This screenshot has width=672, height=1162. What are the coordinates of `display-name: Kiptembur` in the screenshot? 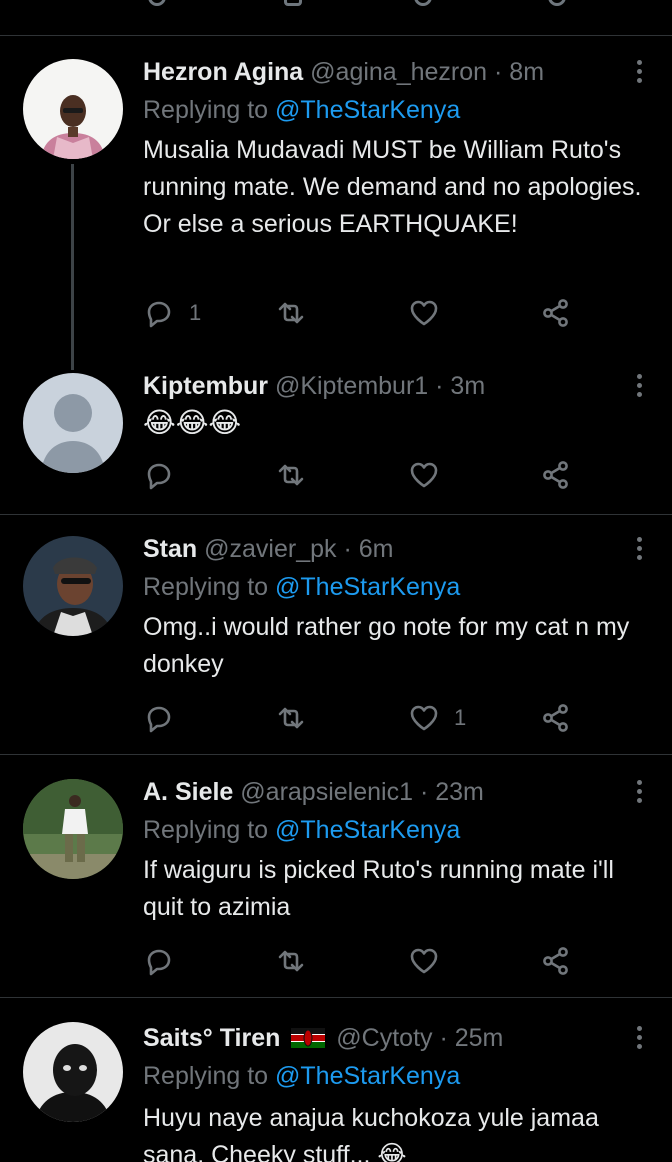 It's located at (205, 386).